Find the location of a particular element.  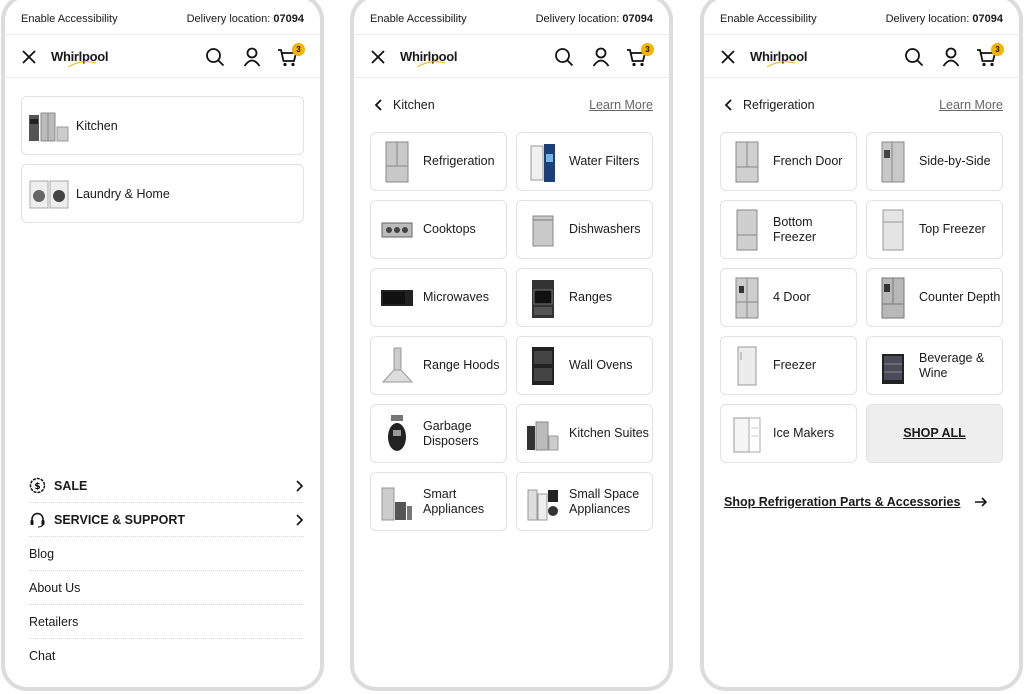

tile-top-freezer: Top Freezer is located at coordinates (934, 229).